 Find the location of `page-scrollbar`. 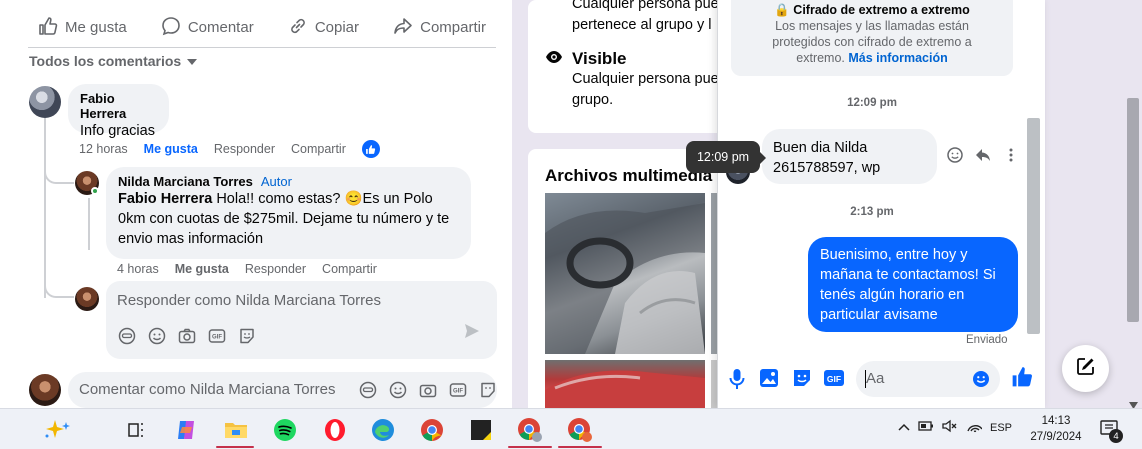

page-scrollbar is located at coordinates (1133, 210).